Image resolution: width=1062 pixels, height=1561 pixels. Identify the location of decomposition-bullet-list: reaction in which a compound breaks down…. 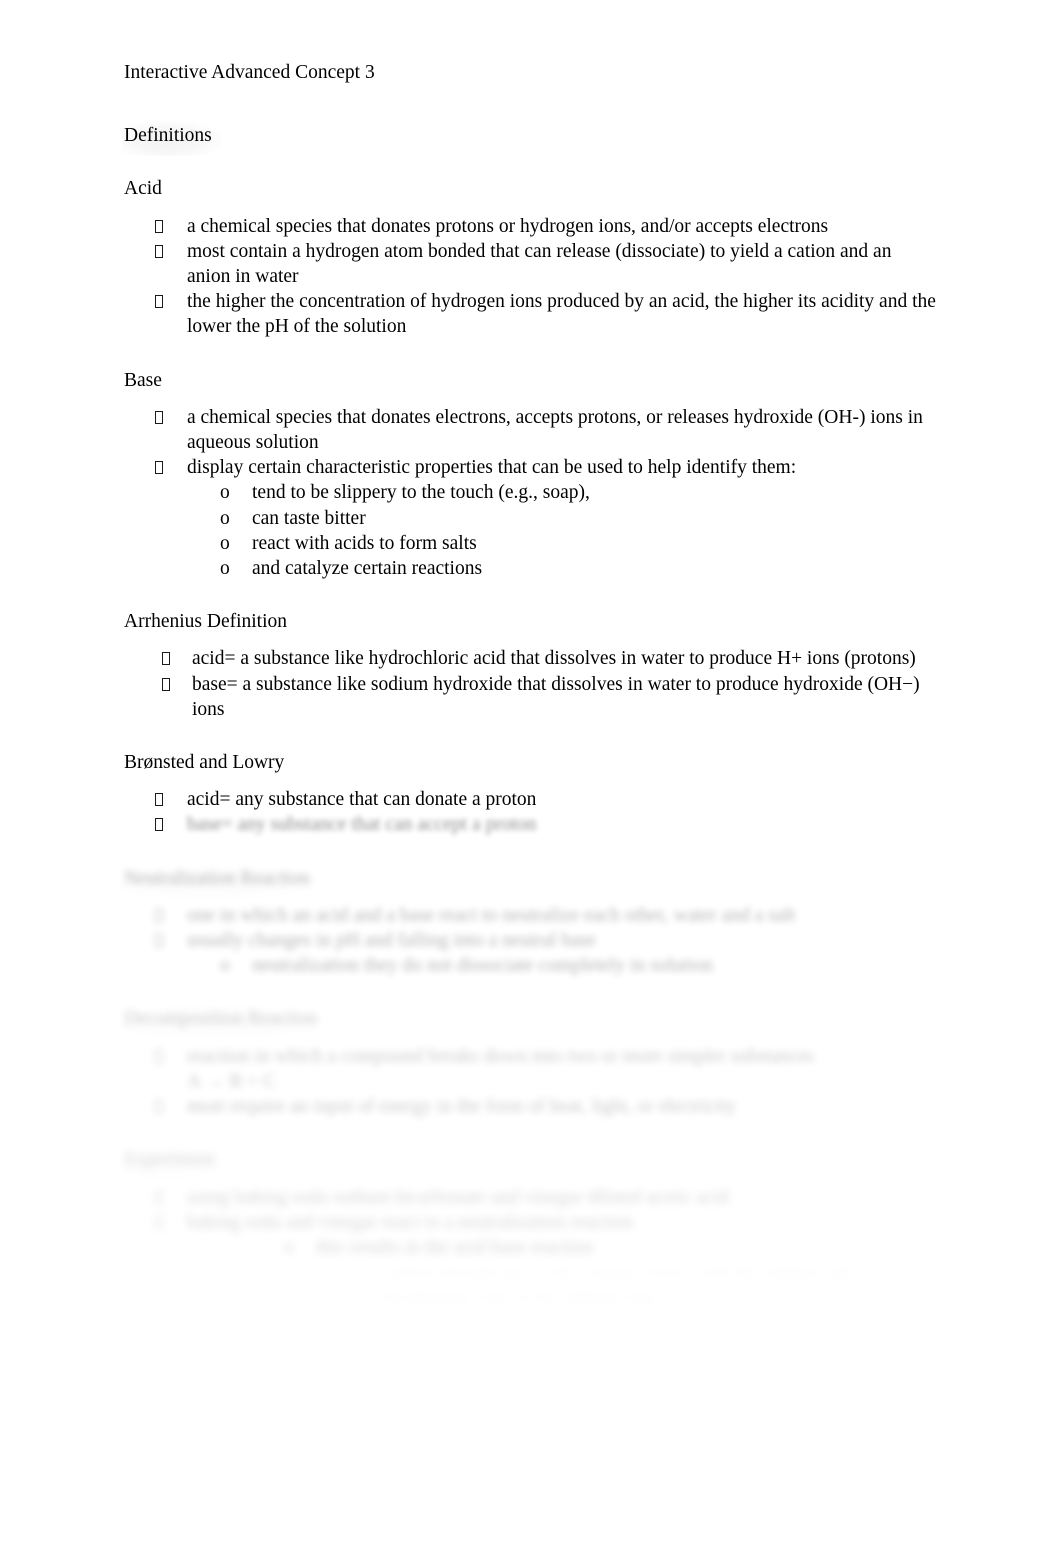
(530, 1082).